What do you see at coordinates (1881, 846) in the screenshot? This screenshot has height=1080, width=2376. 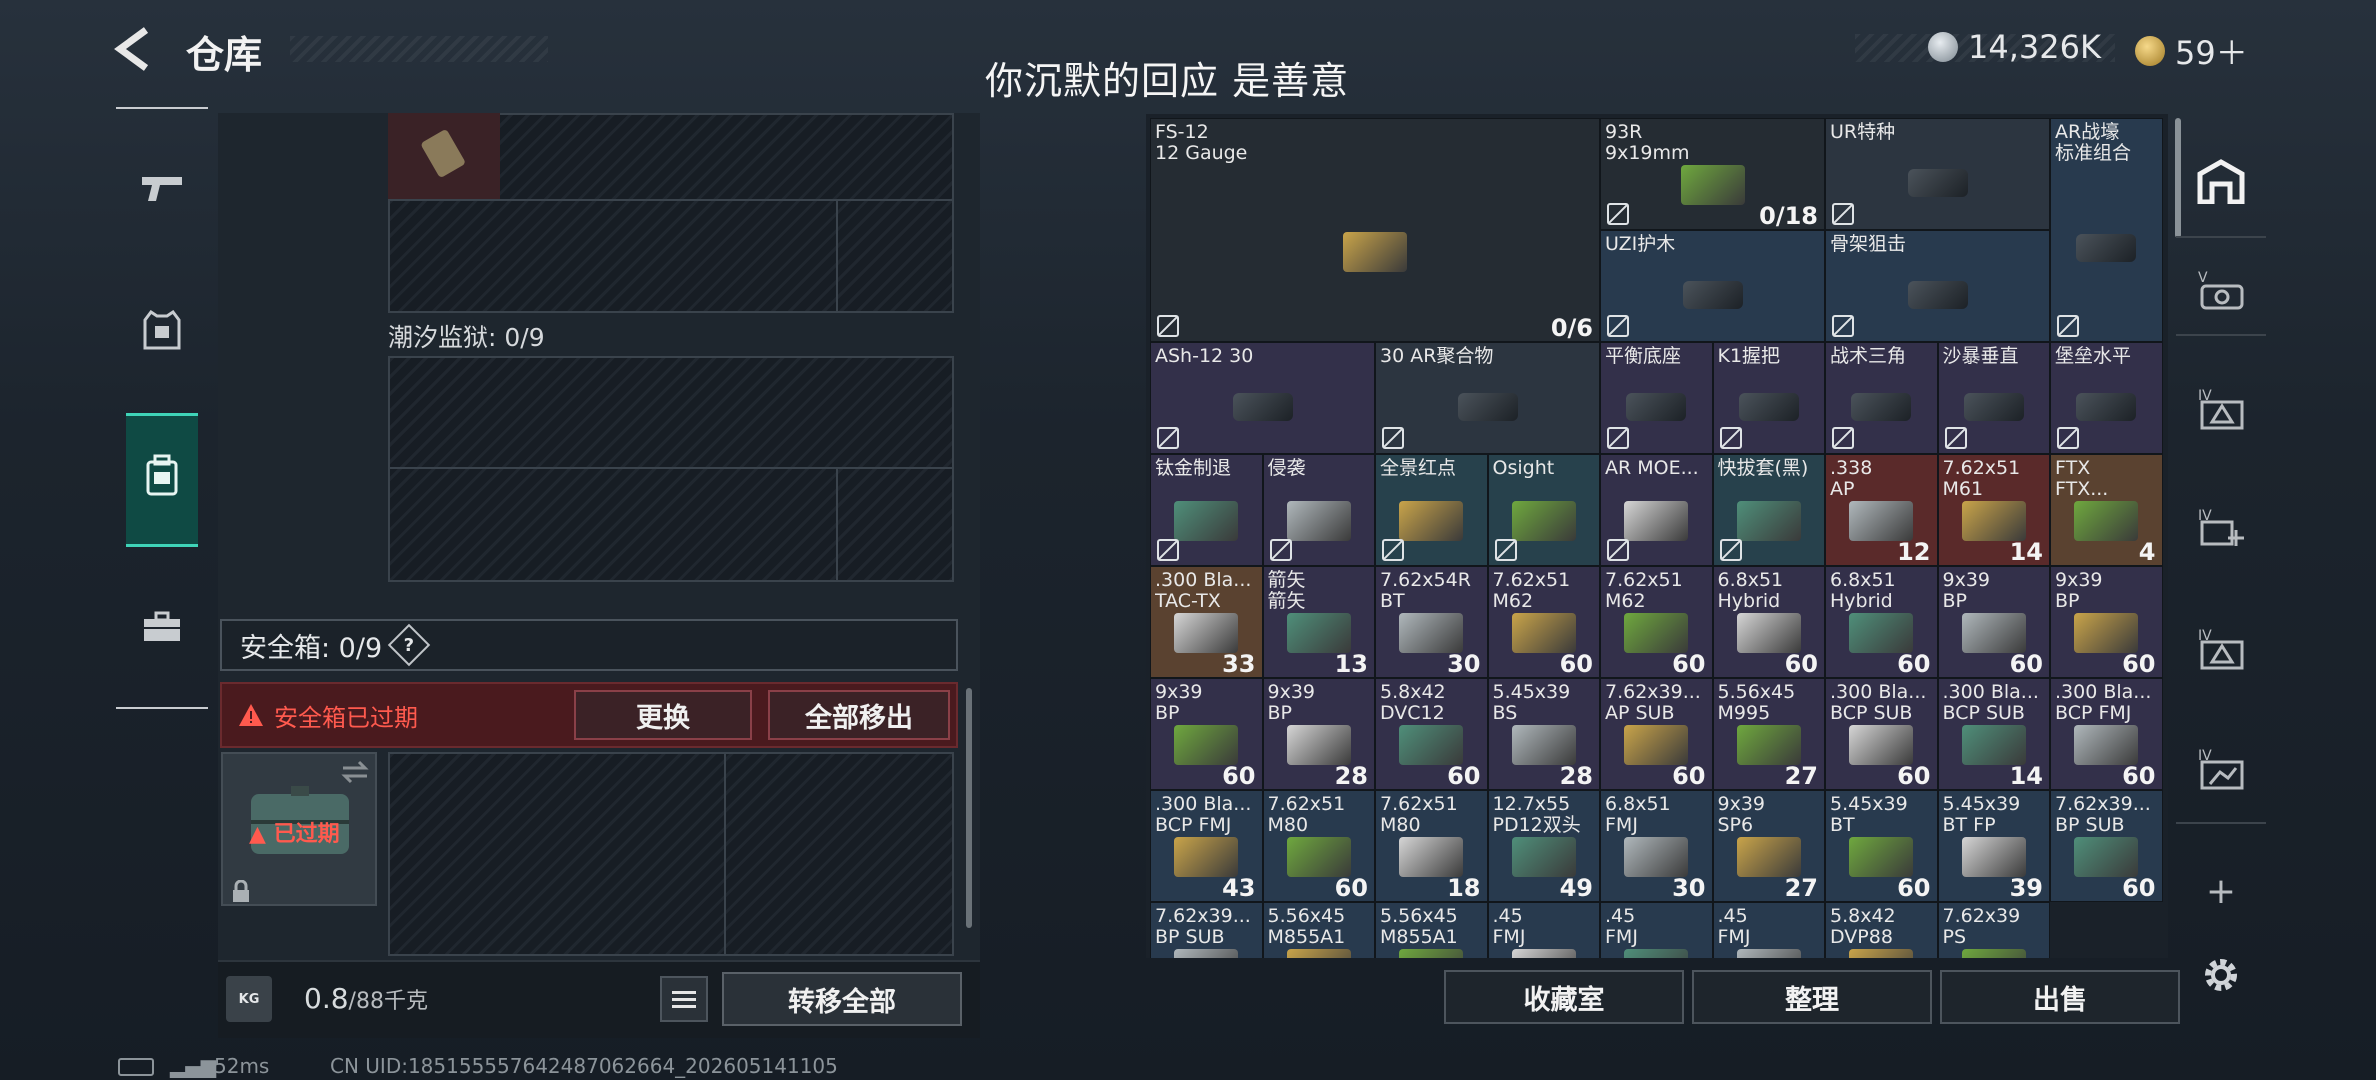 I see `inventory-item: 5.45x39 BT 60` at bounding box center [1881, 846].